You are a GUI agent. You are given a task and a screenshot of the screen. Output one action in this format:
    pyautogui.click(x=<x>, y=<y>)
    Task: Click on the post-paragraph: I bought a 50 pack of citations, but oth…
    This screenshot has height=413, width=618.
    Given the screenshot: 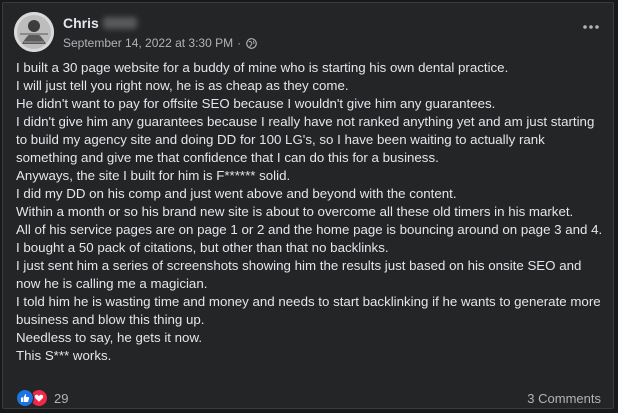 What is the action you would take?
    pyautogui.click(x=202, y=247)
    